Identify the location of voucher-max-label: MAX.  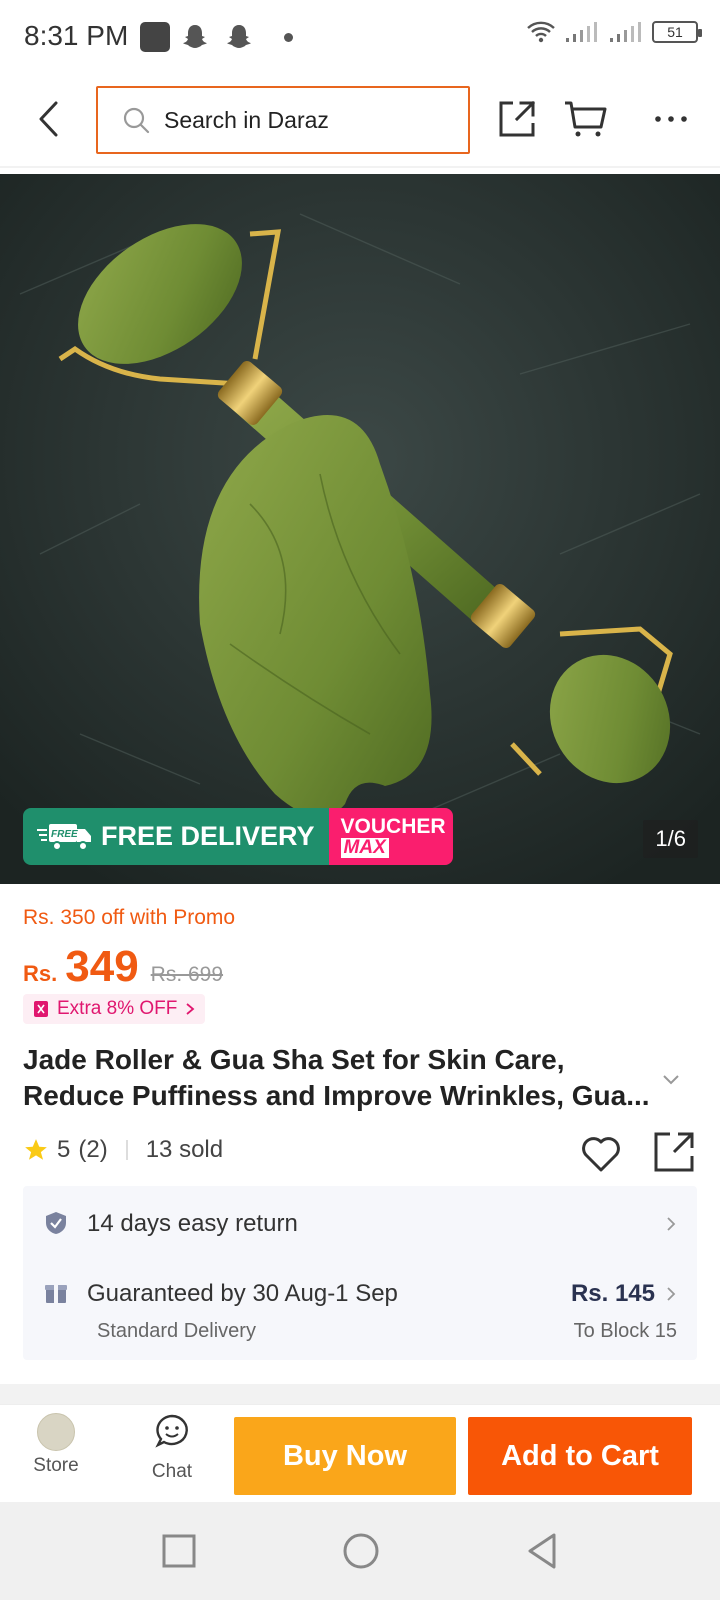
(364, 847).